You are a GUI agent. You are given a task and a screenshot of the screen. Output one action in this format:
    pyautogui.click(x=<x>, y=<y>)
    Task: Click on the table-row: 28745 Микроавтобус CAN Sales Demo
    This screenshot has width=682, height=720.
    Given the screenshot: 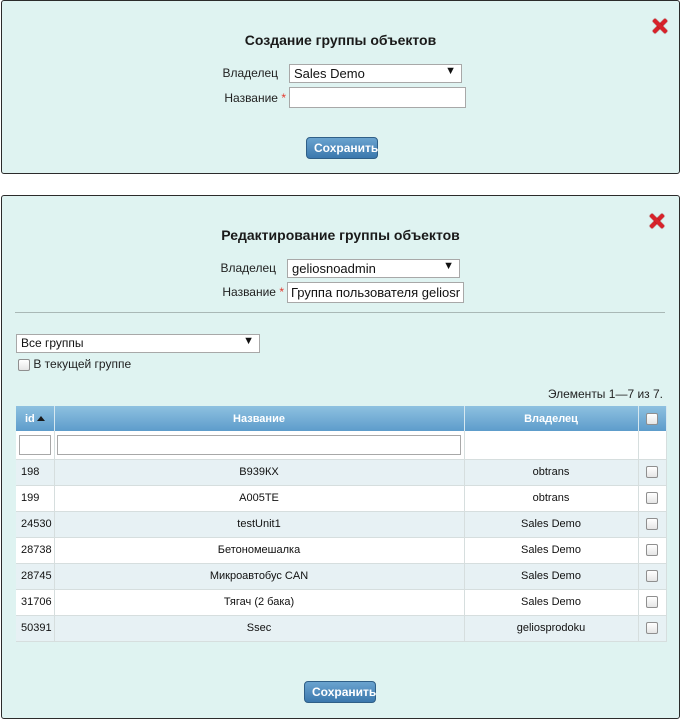 What is the action you would take?
    pyautogui.click(x=341, y=576)
    